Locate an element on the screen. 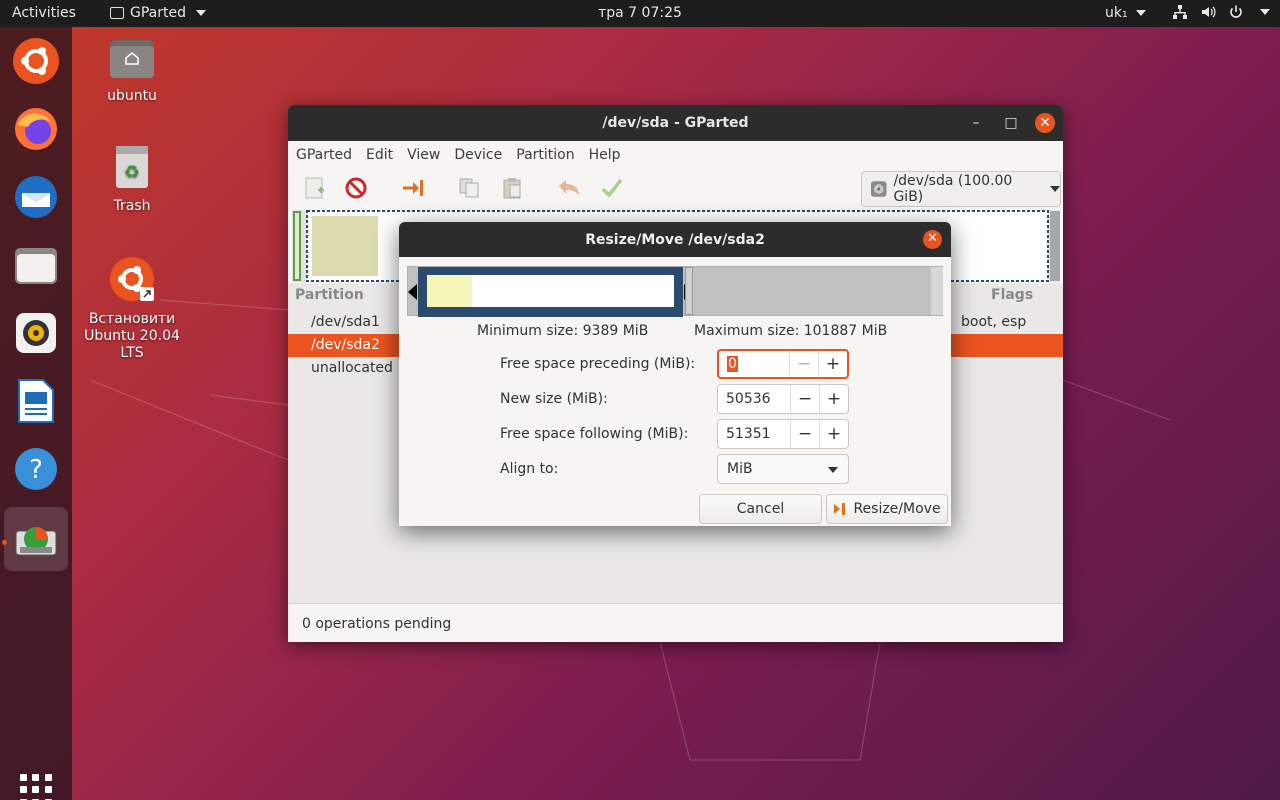 The image size is (1280, 800). resize-move-toolbar-button is located at coordinates (413, 188).